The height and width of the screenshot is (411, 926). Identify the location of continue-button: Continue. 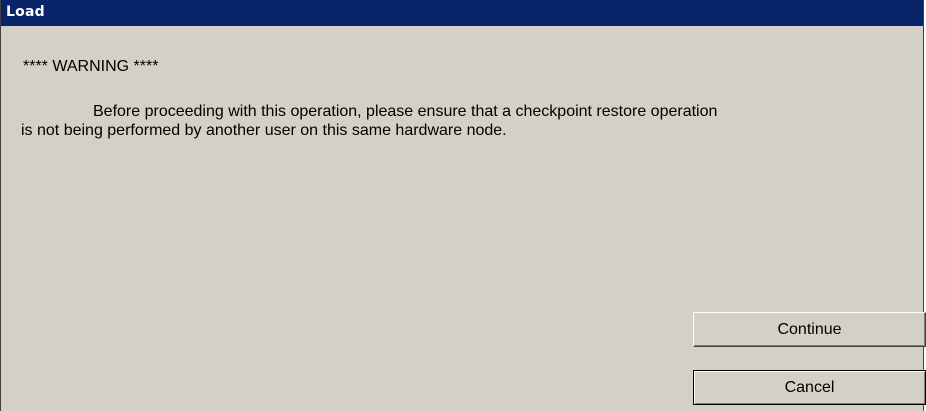
(809, 329).